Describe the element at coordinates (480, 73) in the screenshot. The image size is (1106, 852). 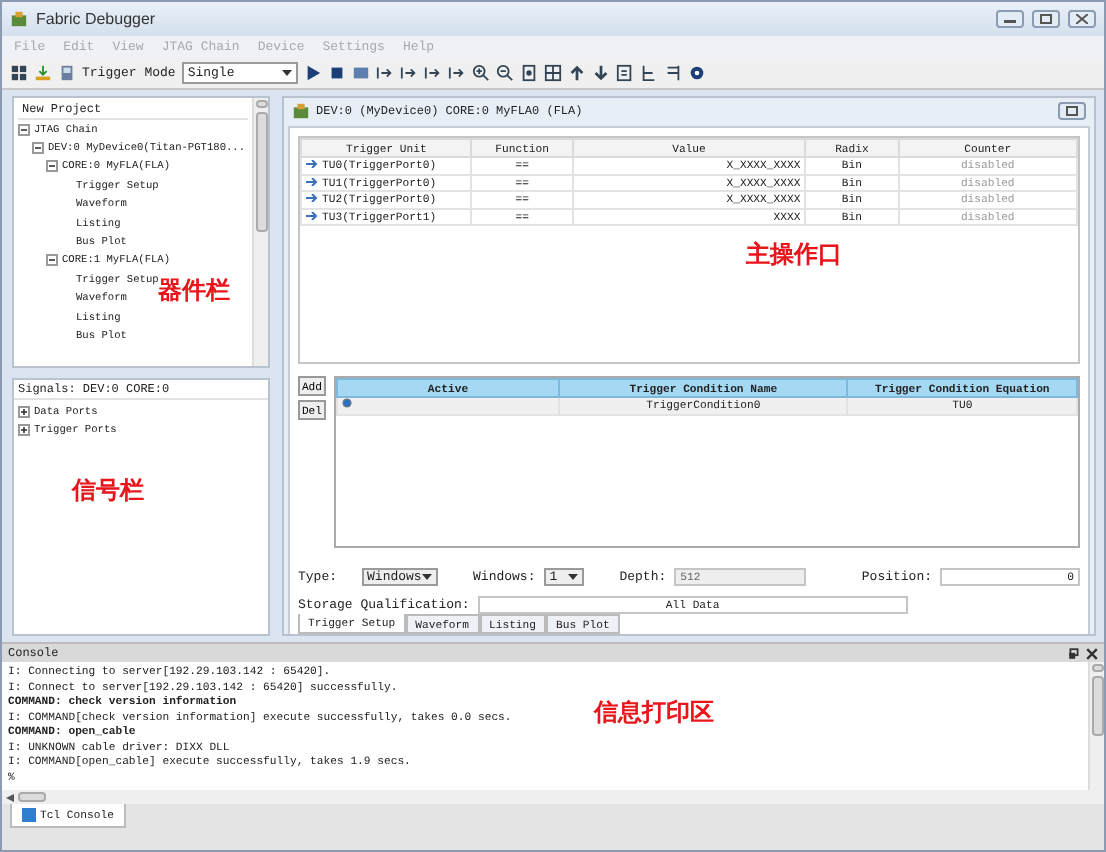
I see `zoom-in-icon` at that location.